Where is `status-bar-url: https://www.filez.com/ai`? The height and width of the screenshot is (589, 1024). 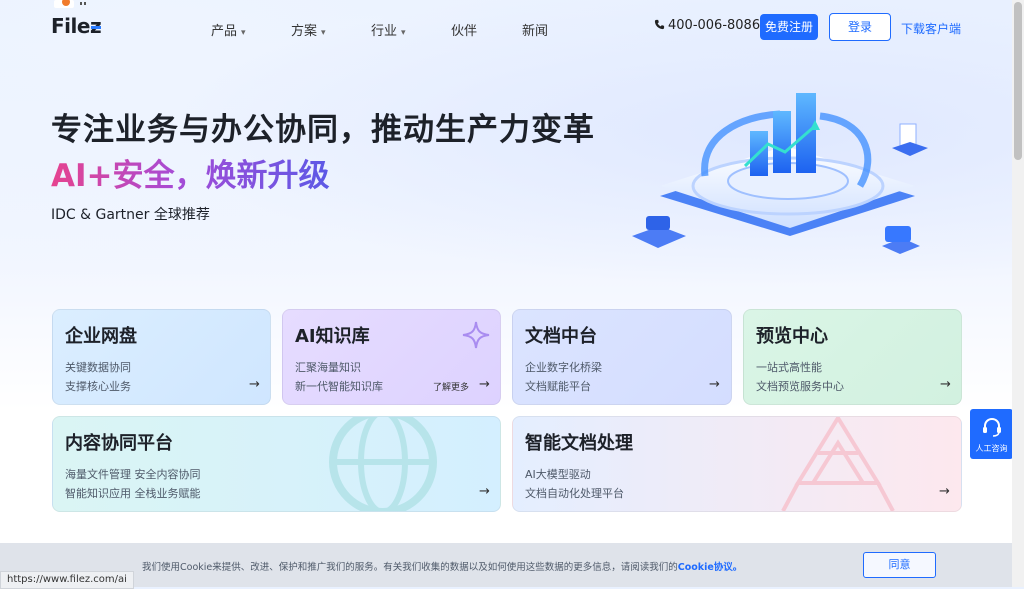 status-bar-url: https://www.filez.com/ai is located at coordinates (67, 580).